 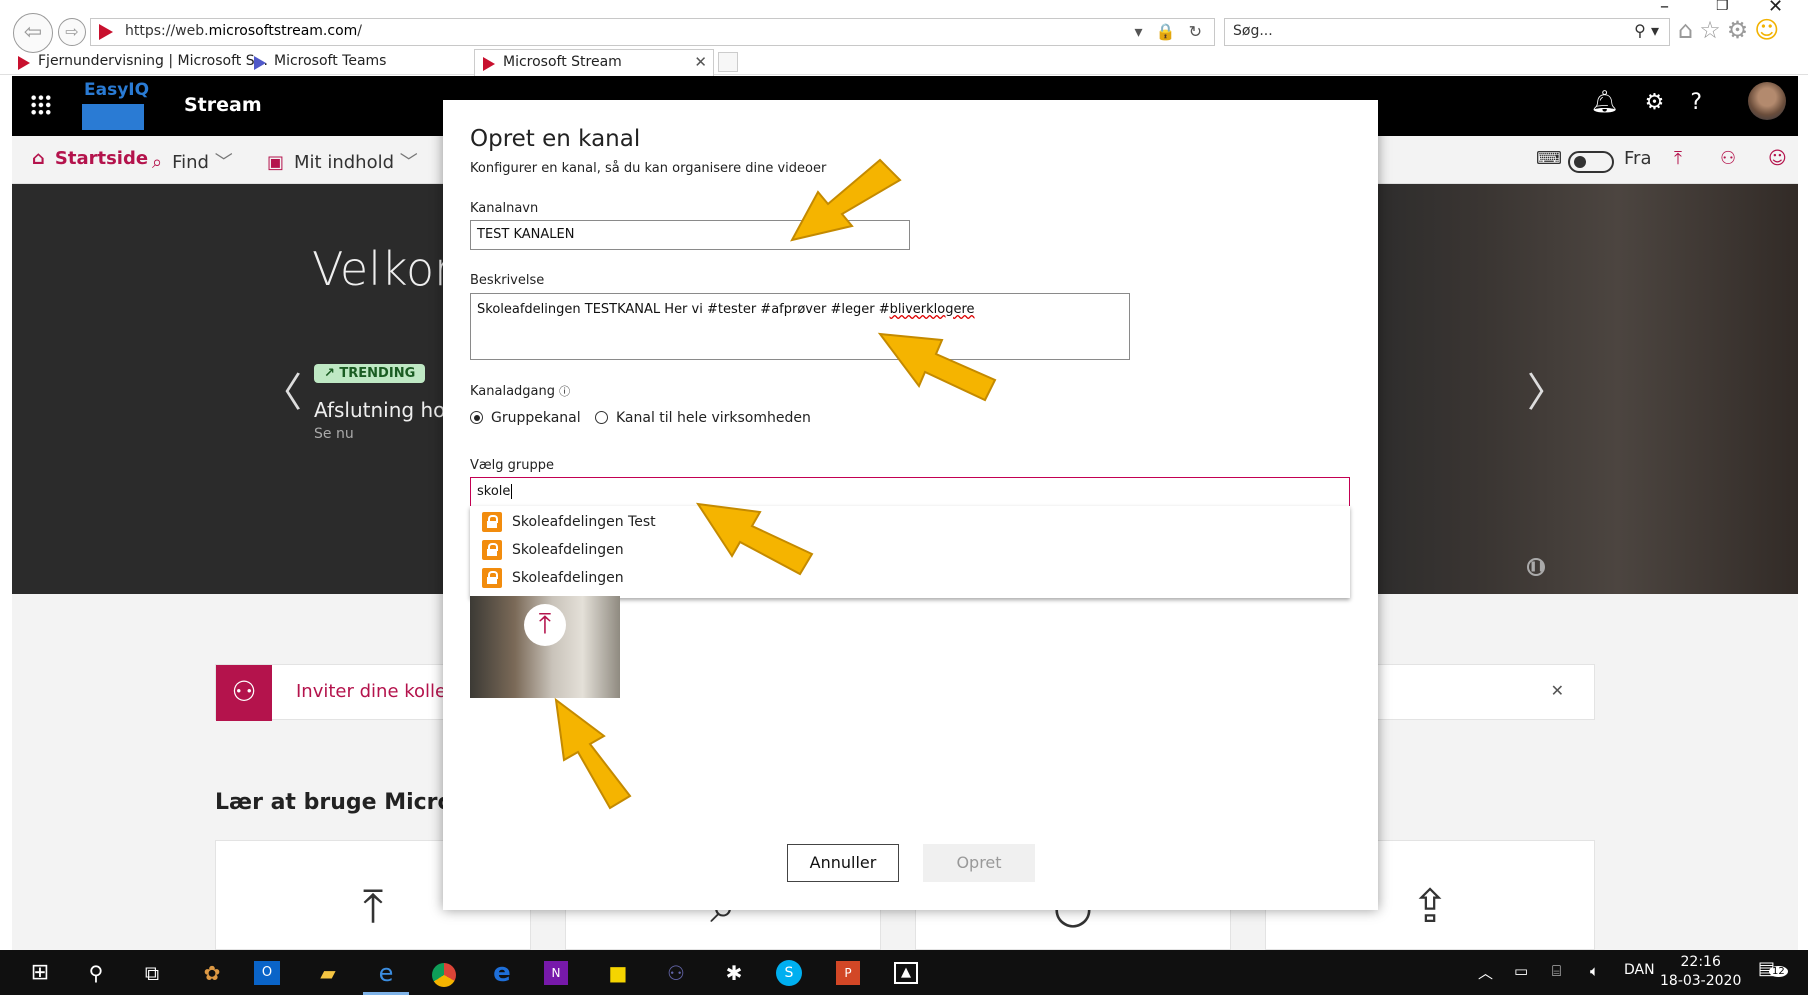 I want to click on arrow-group-annotation, so click(x=754, y=539).